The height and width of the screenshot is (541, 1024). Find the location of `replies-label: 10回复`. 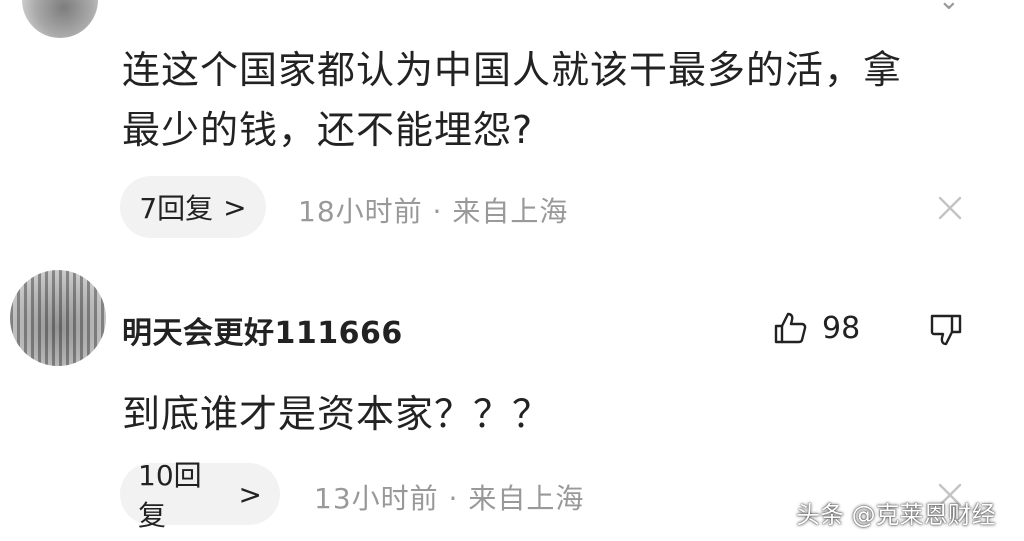

replies-label: 10回复 is located at coordinates (170, 495).